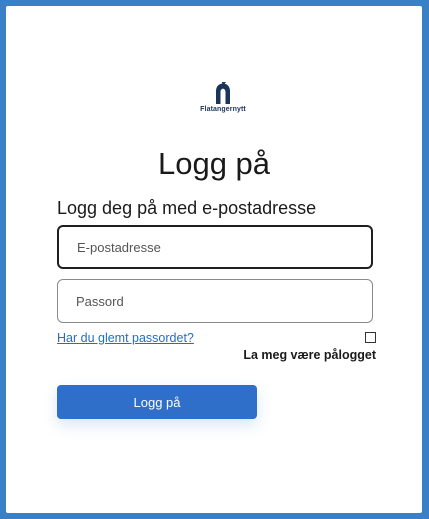  I want to click on login-subtitle: Logg deg på med e-postadresse, so click(187, 208).